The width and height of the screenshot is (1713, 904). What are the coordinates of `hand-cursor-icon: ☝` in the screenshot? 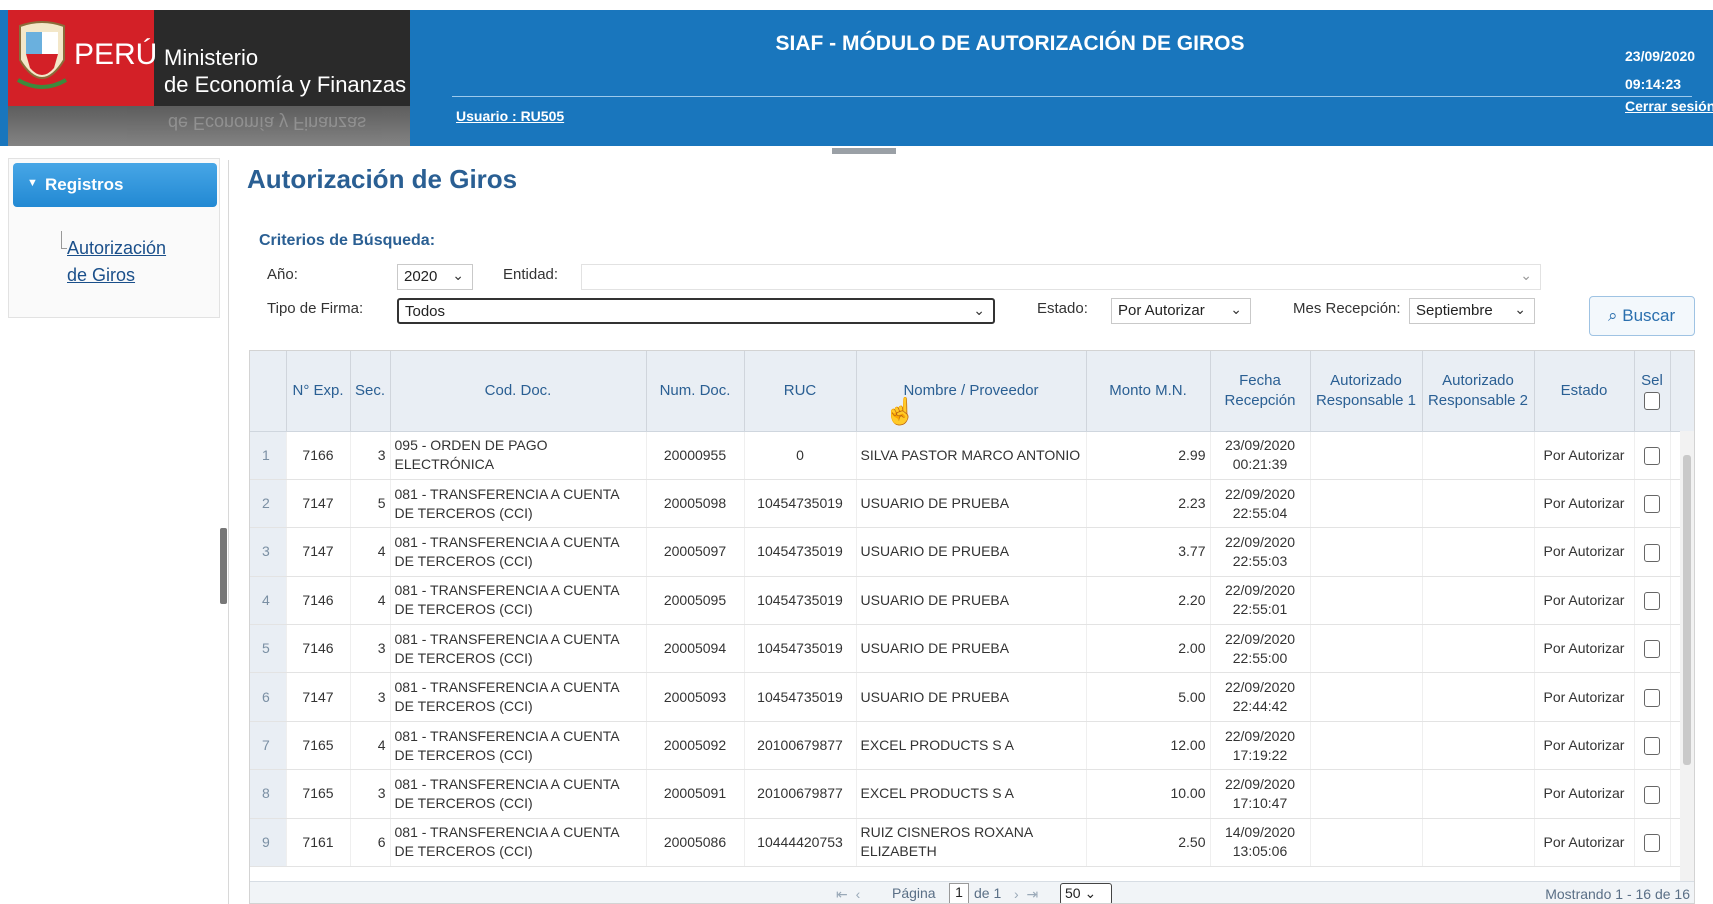 It's located at (900, 411).